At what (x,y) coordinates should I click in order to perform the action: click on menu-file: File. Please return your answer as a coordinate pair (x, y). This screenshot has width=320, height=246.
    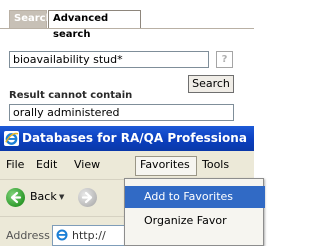
    Looking at the image, I should click on (15, 164).